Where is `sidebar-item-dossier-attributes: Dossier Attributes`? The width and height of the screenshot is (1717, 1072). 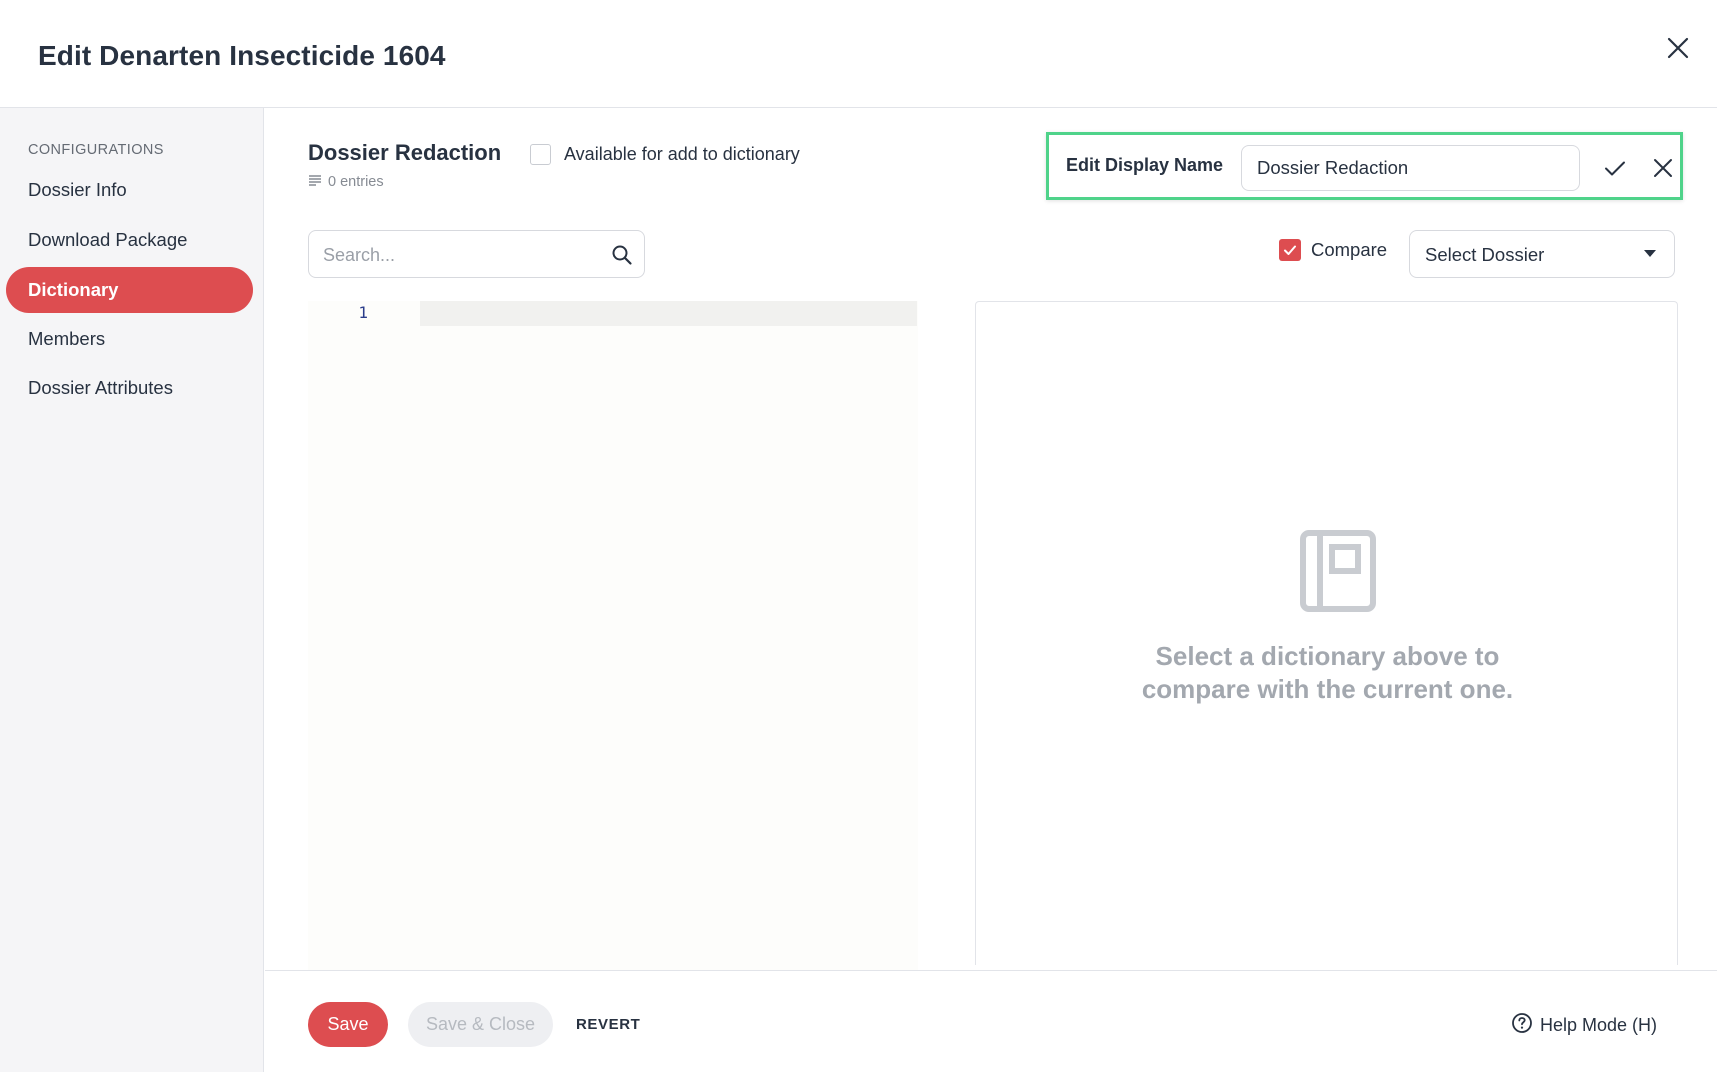 sidebar-item-dossier-attributes: Dossier Attributes is located at coordinates (129, 388).